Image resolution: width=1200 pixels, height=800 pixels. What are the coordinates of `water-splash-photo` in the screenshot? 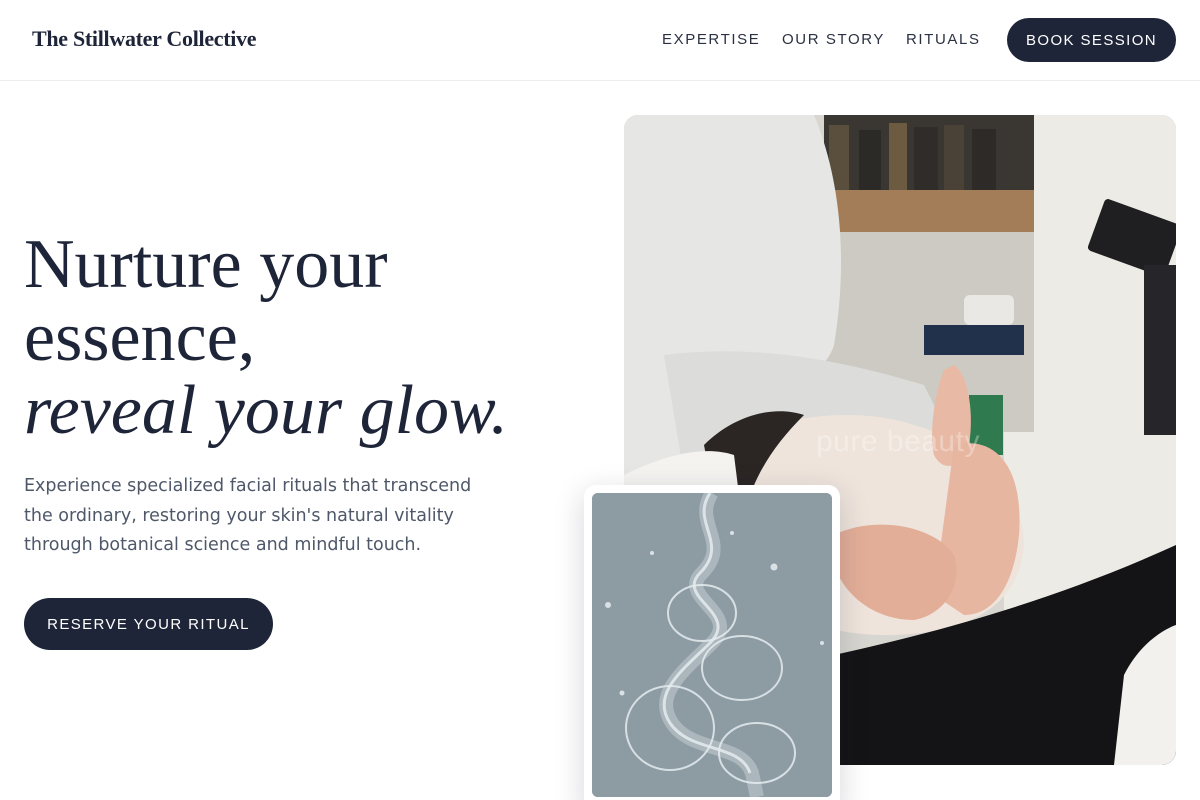 It's located at (712, 645).